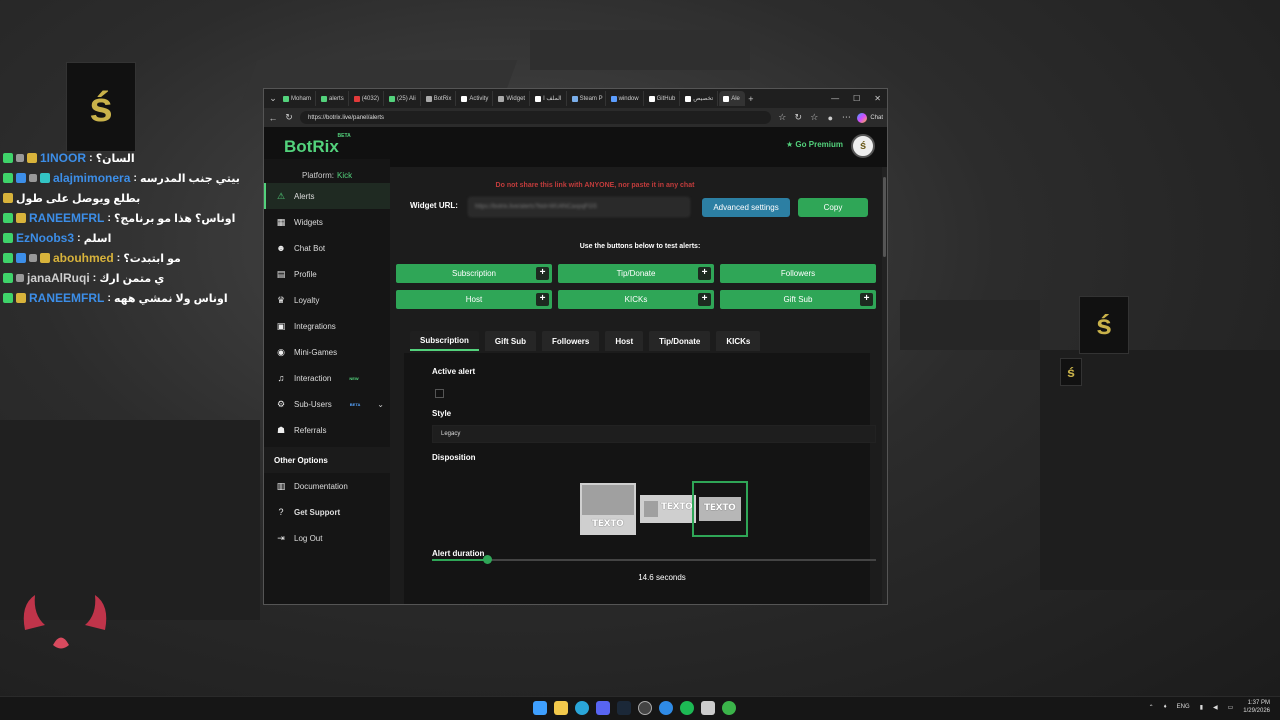 The width and height of the screenshot is (1280, 720). Describe the element at coordinates (625, 98) in the screenshot. I see `browser-tab: window` at that location.